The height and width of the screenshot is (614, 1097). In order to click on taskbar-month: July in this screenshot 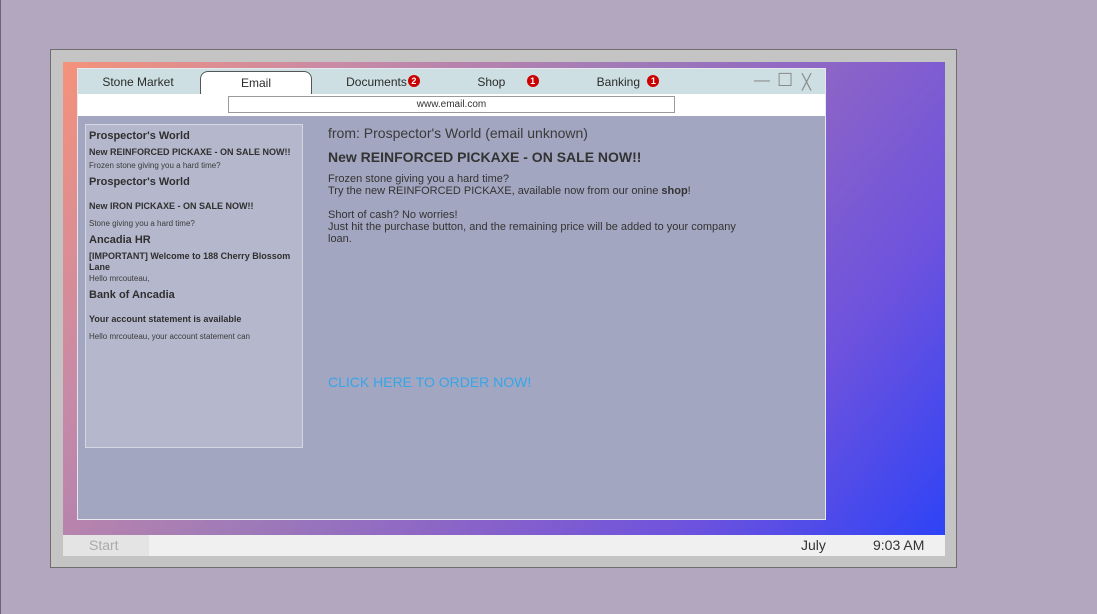, I will do `click(813, 545)`.